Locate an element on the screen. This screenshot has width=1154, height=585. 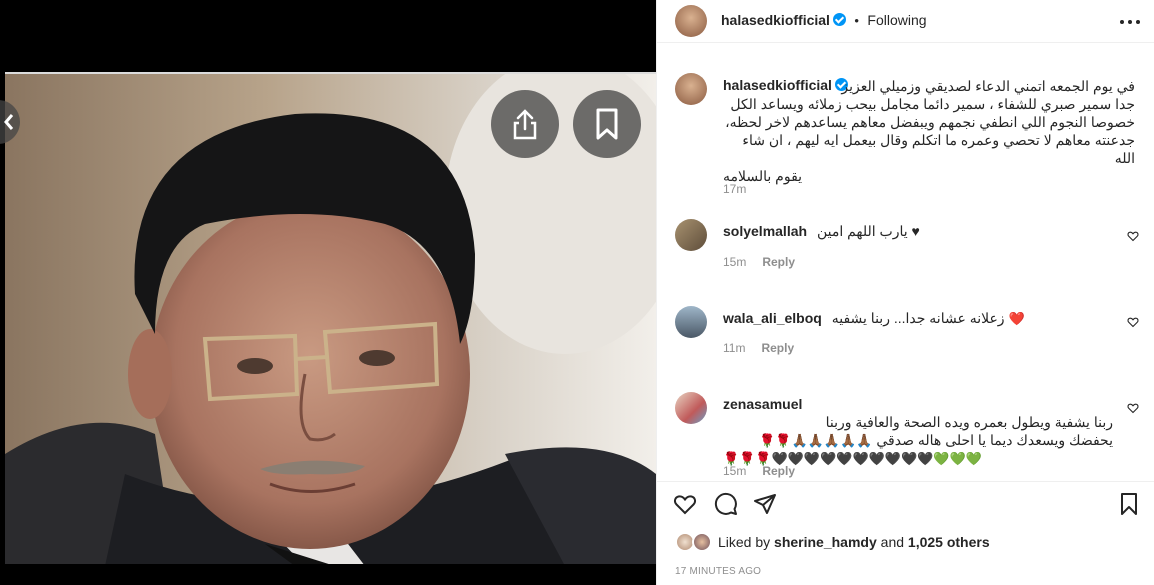
heart-icon is located at coordinates (685, 504).